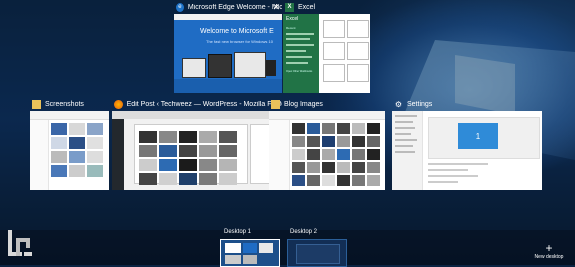  What do you see at coordinates (21, 244) in the screenshot?
I see `watermark-logo` at bounding box center [21, 244].